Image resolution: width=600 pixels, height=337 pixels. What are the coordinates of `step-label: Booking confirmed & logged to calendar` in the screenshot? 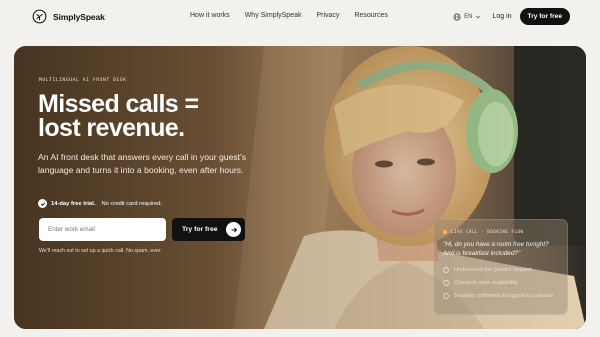 It's located at (504, 296).